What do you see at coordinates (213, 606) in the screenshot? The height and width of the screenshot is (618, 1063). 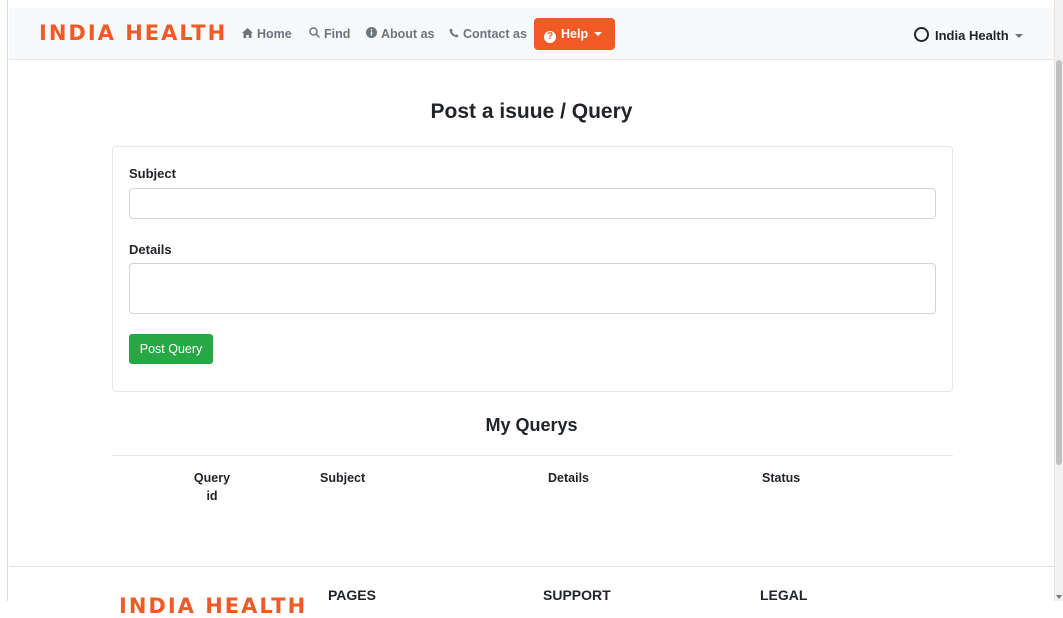 I see `footer-brand-logo: INDIA HEALTH` at bounding box center [213, 606].